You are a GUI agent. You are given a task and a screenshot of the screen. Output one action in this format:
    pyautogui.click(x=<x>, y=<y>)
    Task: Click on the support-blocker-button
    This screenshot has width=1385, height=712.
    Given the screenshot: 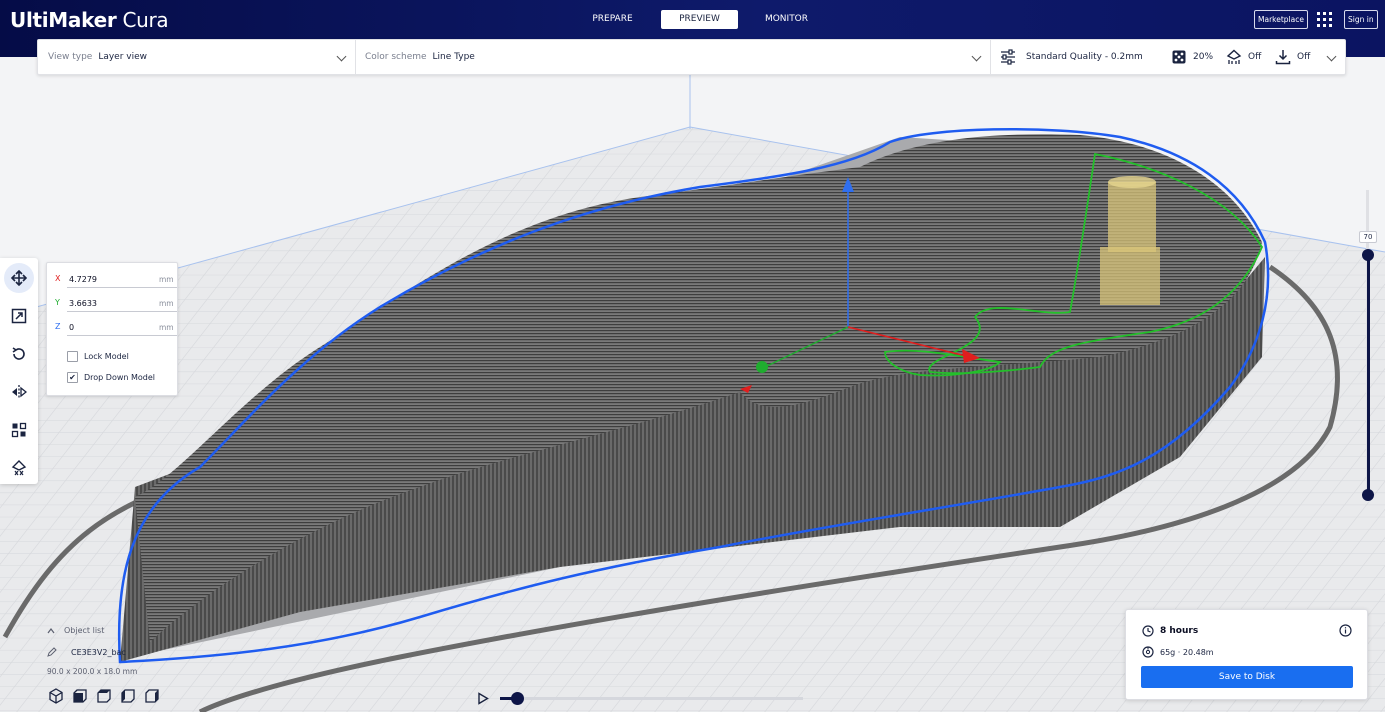 What is the action you would take?
    pyautogui.click(x=19, y=468)
    